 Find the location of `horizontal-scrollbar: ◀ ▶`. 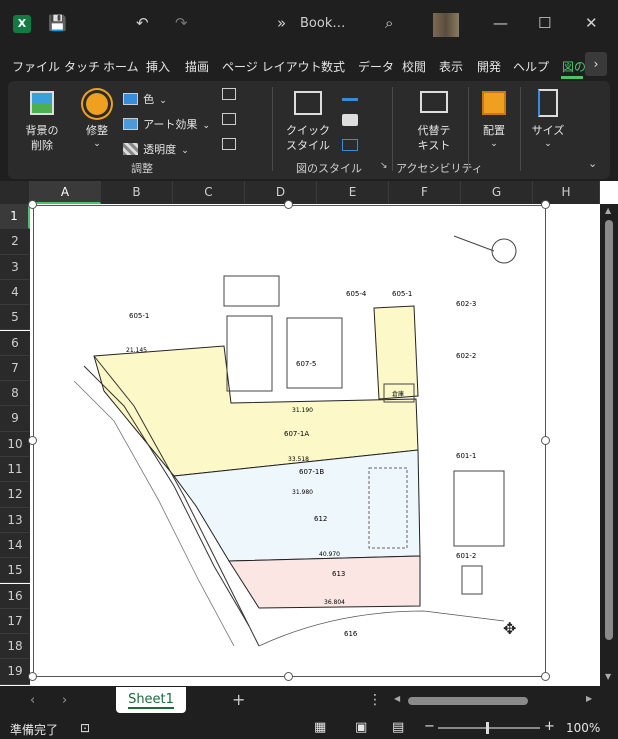

horizontal-scrollbar: ◀ ▶ is located at coordinates (495, 700).